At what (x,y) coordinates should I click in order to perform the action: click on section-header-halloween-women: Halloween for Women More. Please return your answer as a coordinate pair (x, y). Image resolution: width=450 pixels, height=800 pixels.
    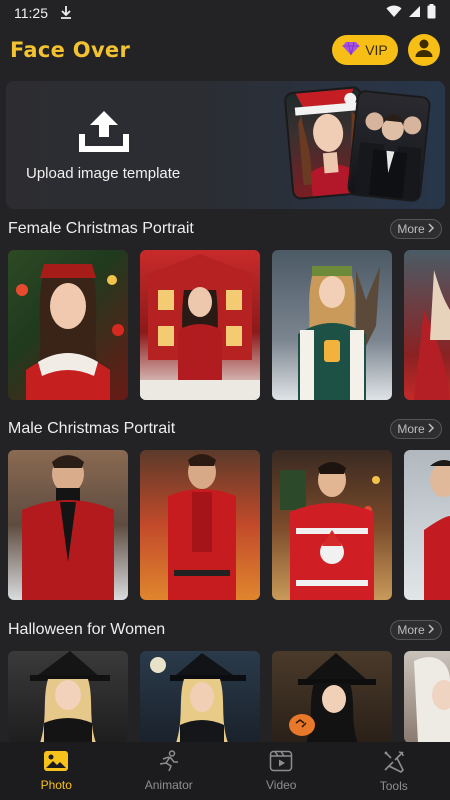
    Looking at the image, I should click on (225, 630).